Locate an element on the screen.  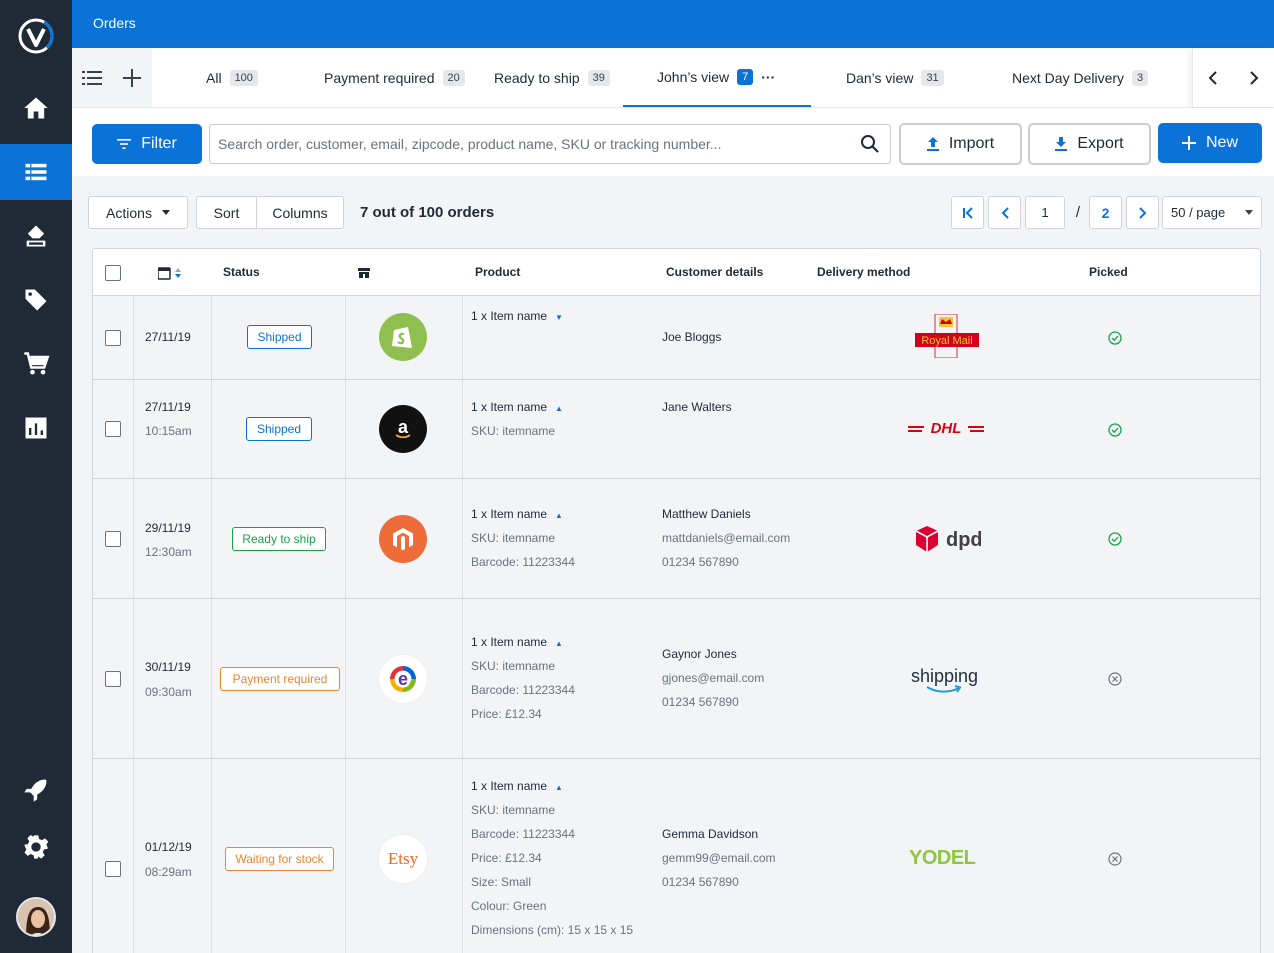
nav-products is located at coordinates (36, 300).